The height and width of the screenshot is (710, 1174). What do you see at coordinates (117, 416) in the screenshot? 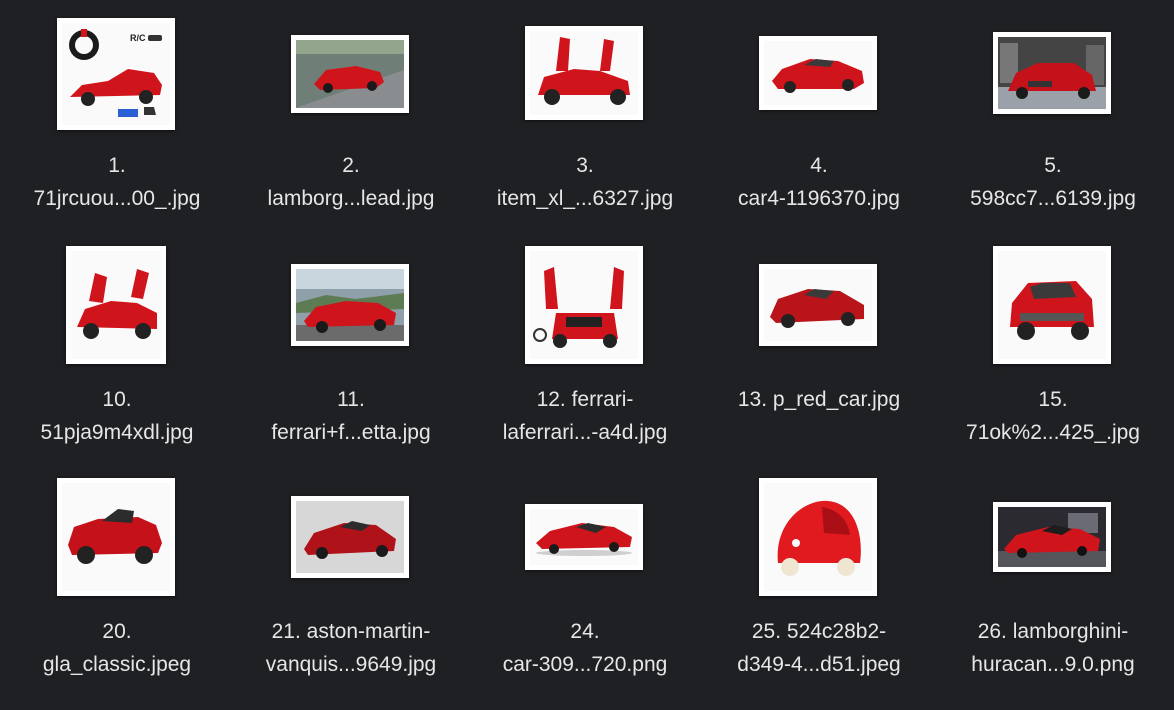
I see `file-name-label: 10. 51pja9m4xdl.jpg` at bounding box center [117, 416].